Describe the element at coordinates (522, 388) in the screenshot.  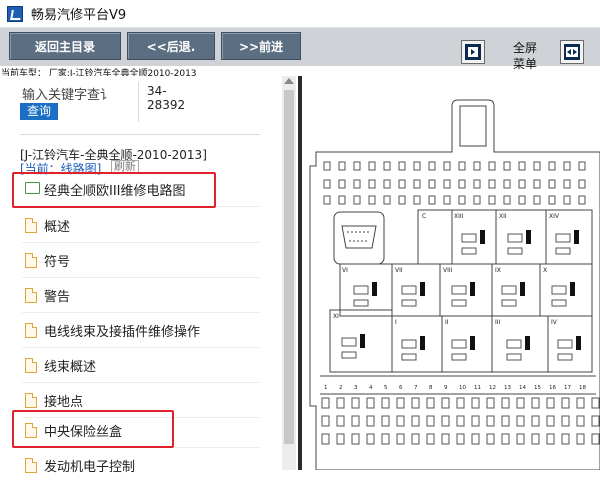
I see `pin-number: 14` at that location.